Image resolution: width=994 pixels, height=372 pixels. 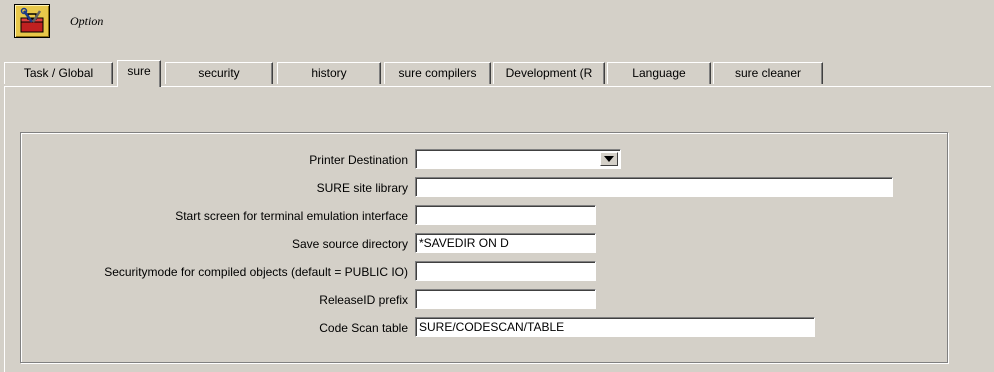 I want to click on releaseid-prefix-label: ReleaseID prefix, so click(x=363, y=300).